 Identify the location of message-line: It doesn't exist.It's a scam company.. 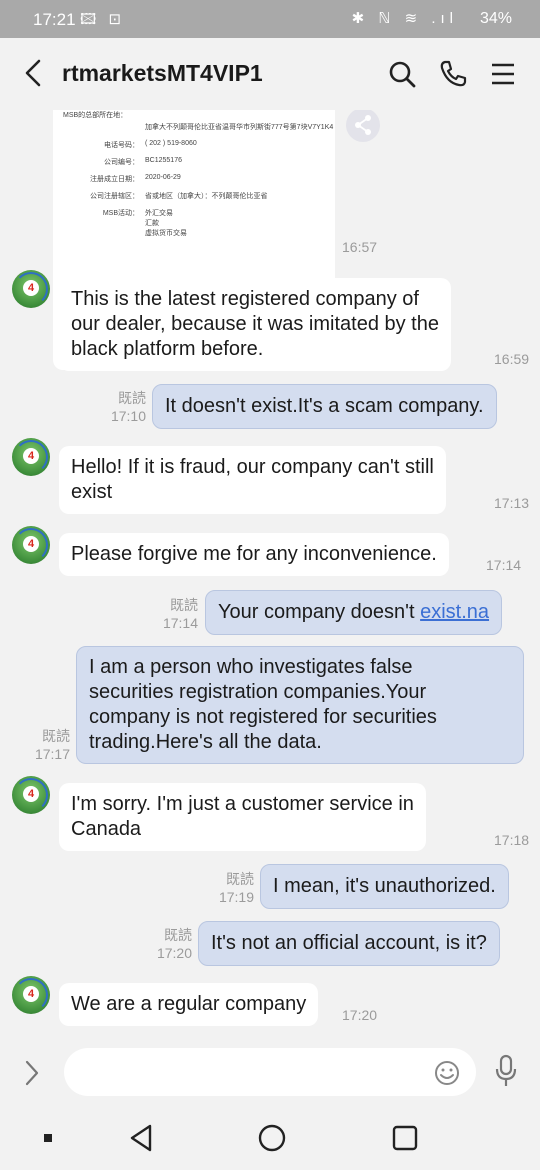
(324, 406).